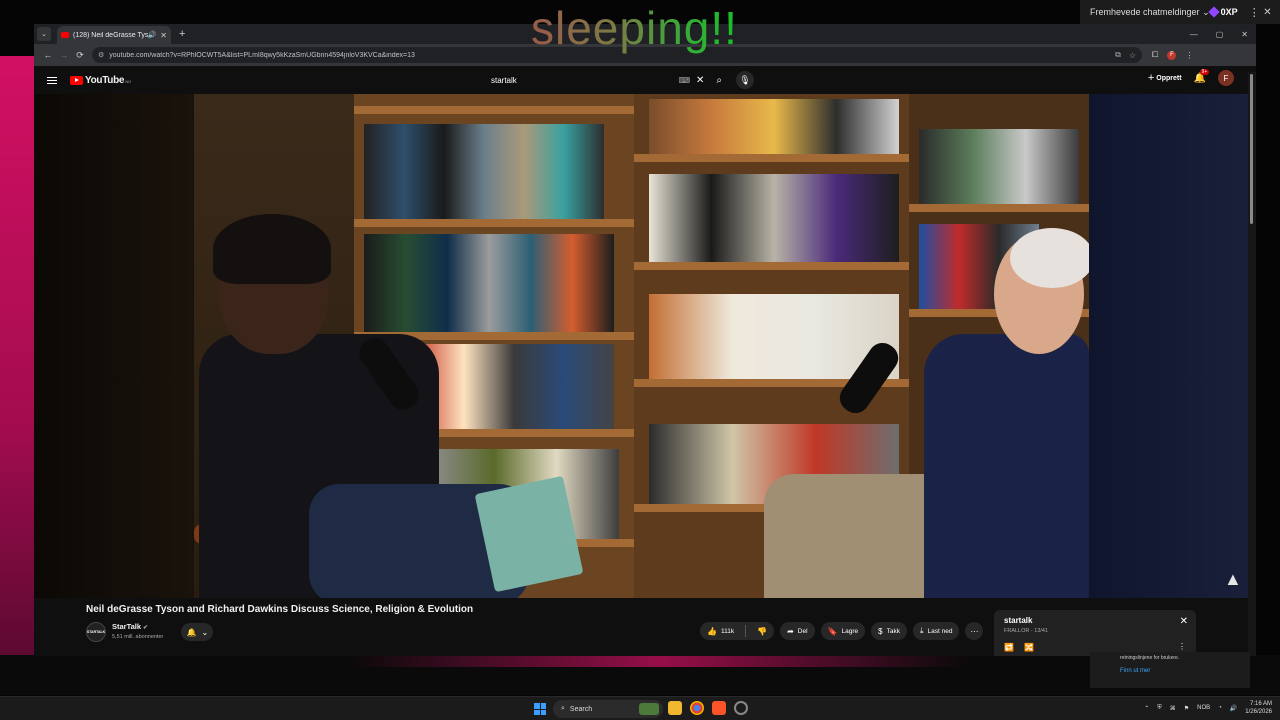 The height and width of the screenshot is (720, 1280). Describe the element at coordinates (1204, 71) in the screenshot. I see `notifications-badge: 9+` at that location.